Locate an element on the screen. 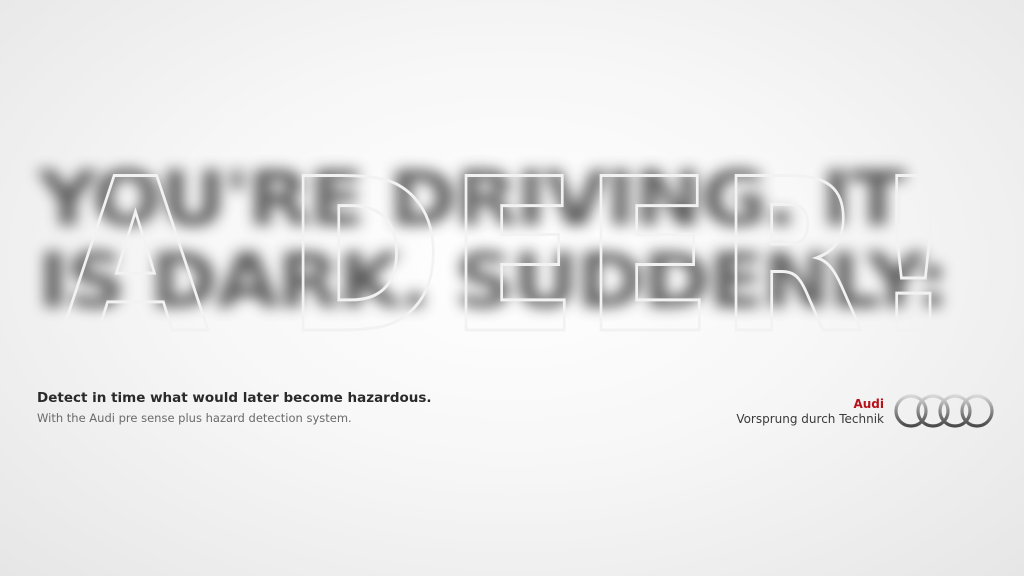 The height and width of the screenshot is (576, 1024). brand-block: Audi Vorsprung durch Technik is located at coordinates (810, 412).